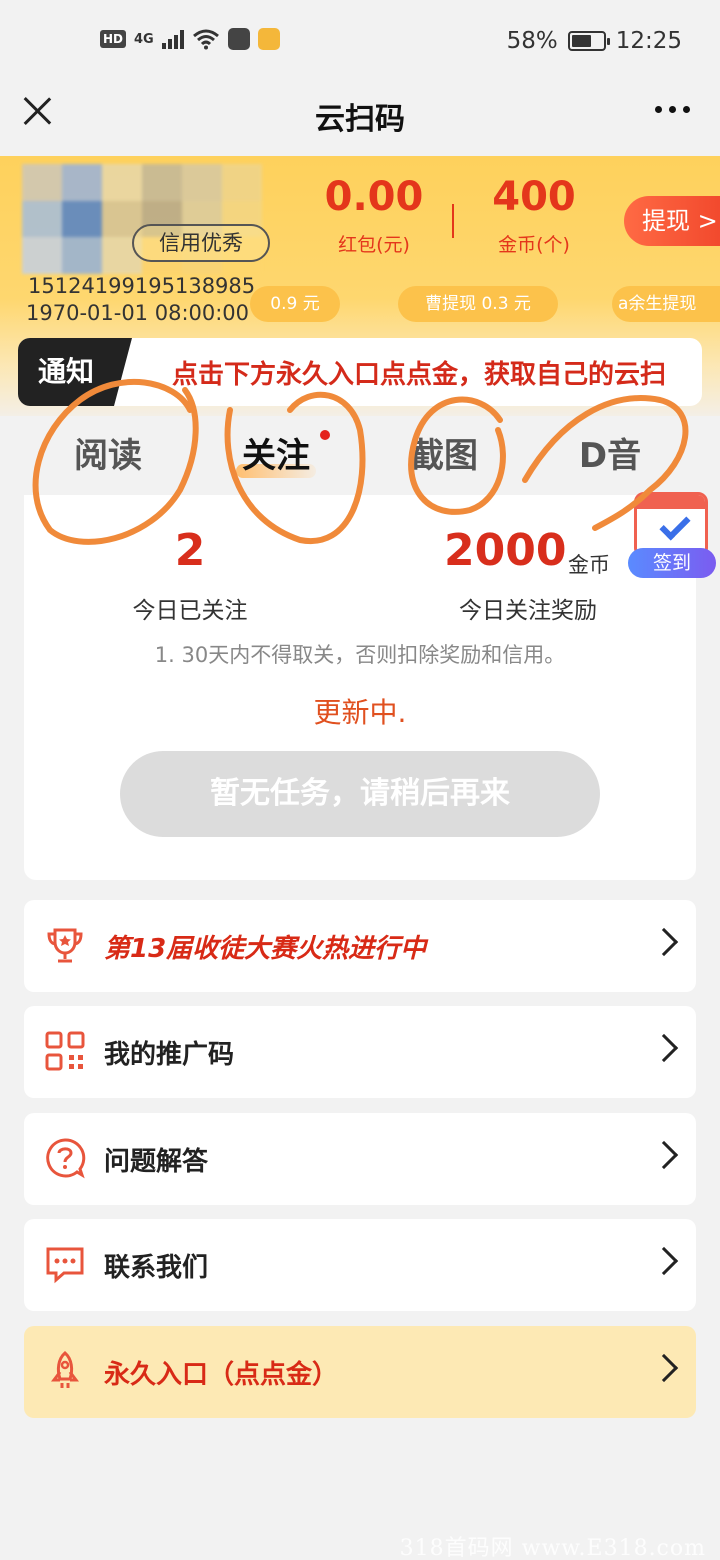 The height and width of the screenshot is (1560, 720). I want to click on menu-faq: 问题解答, so click(360, 1159).